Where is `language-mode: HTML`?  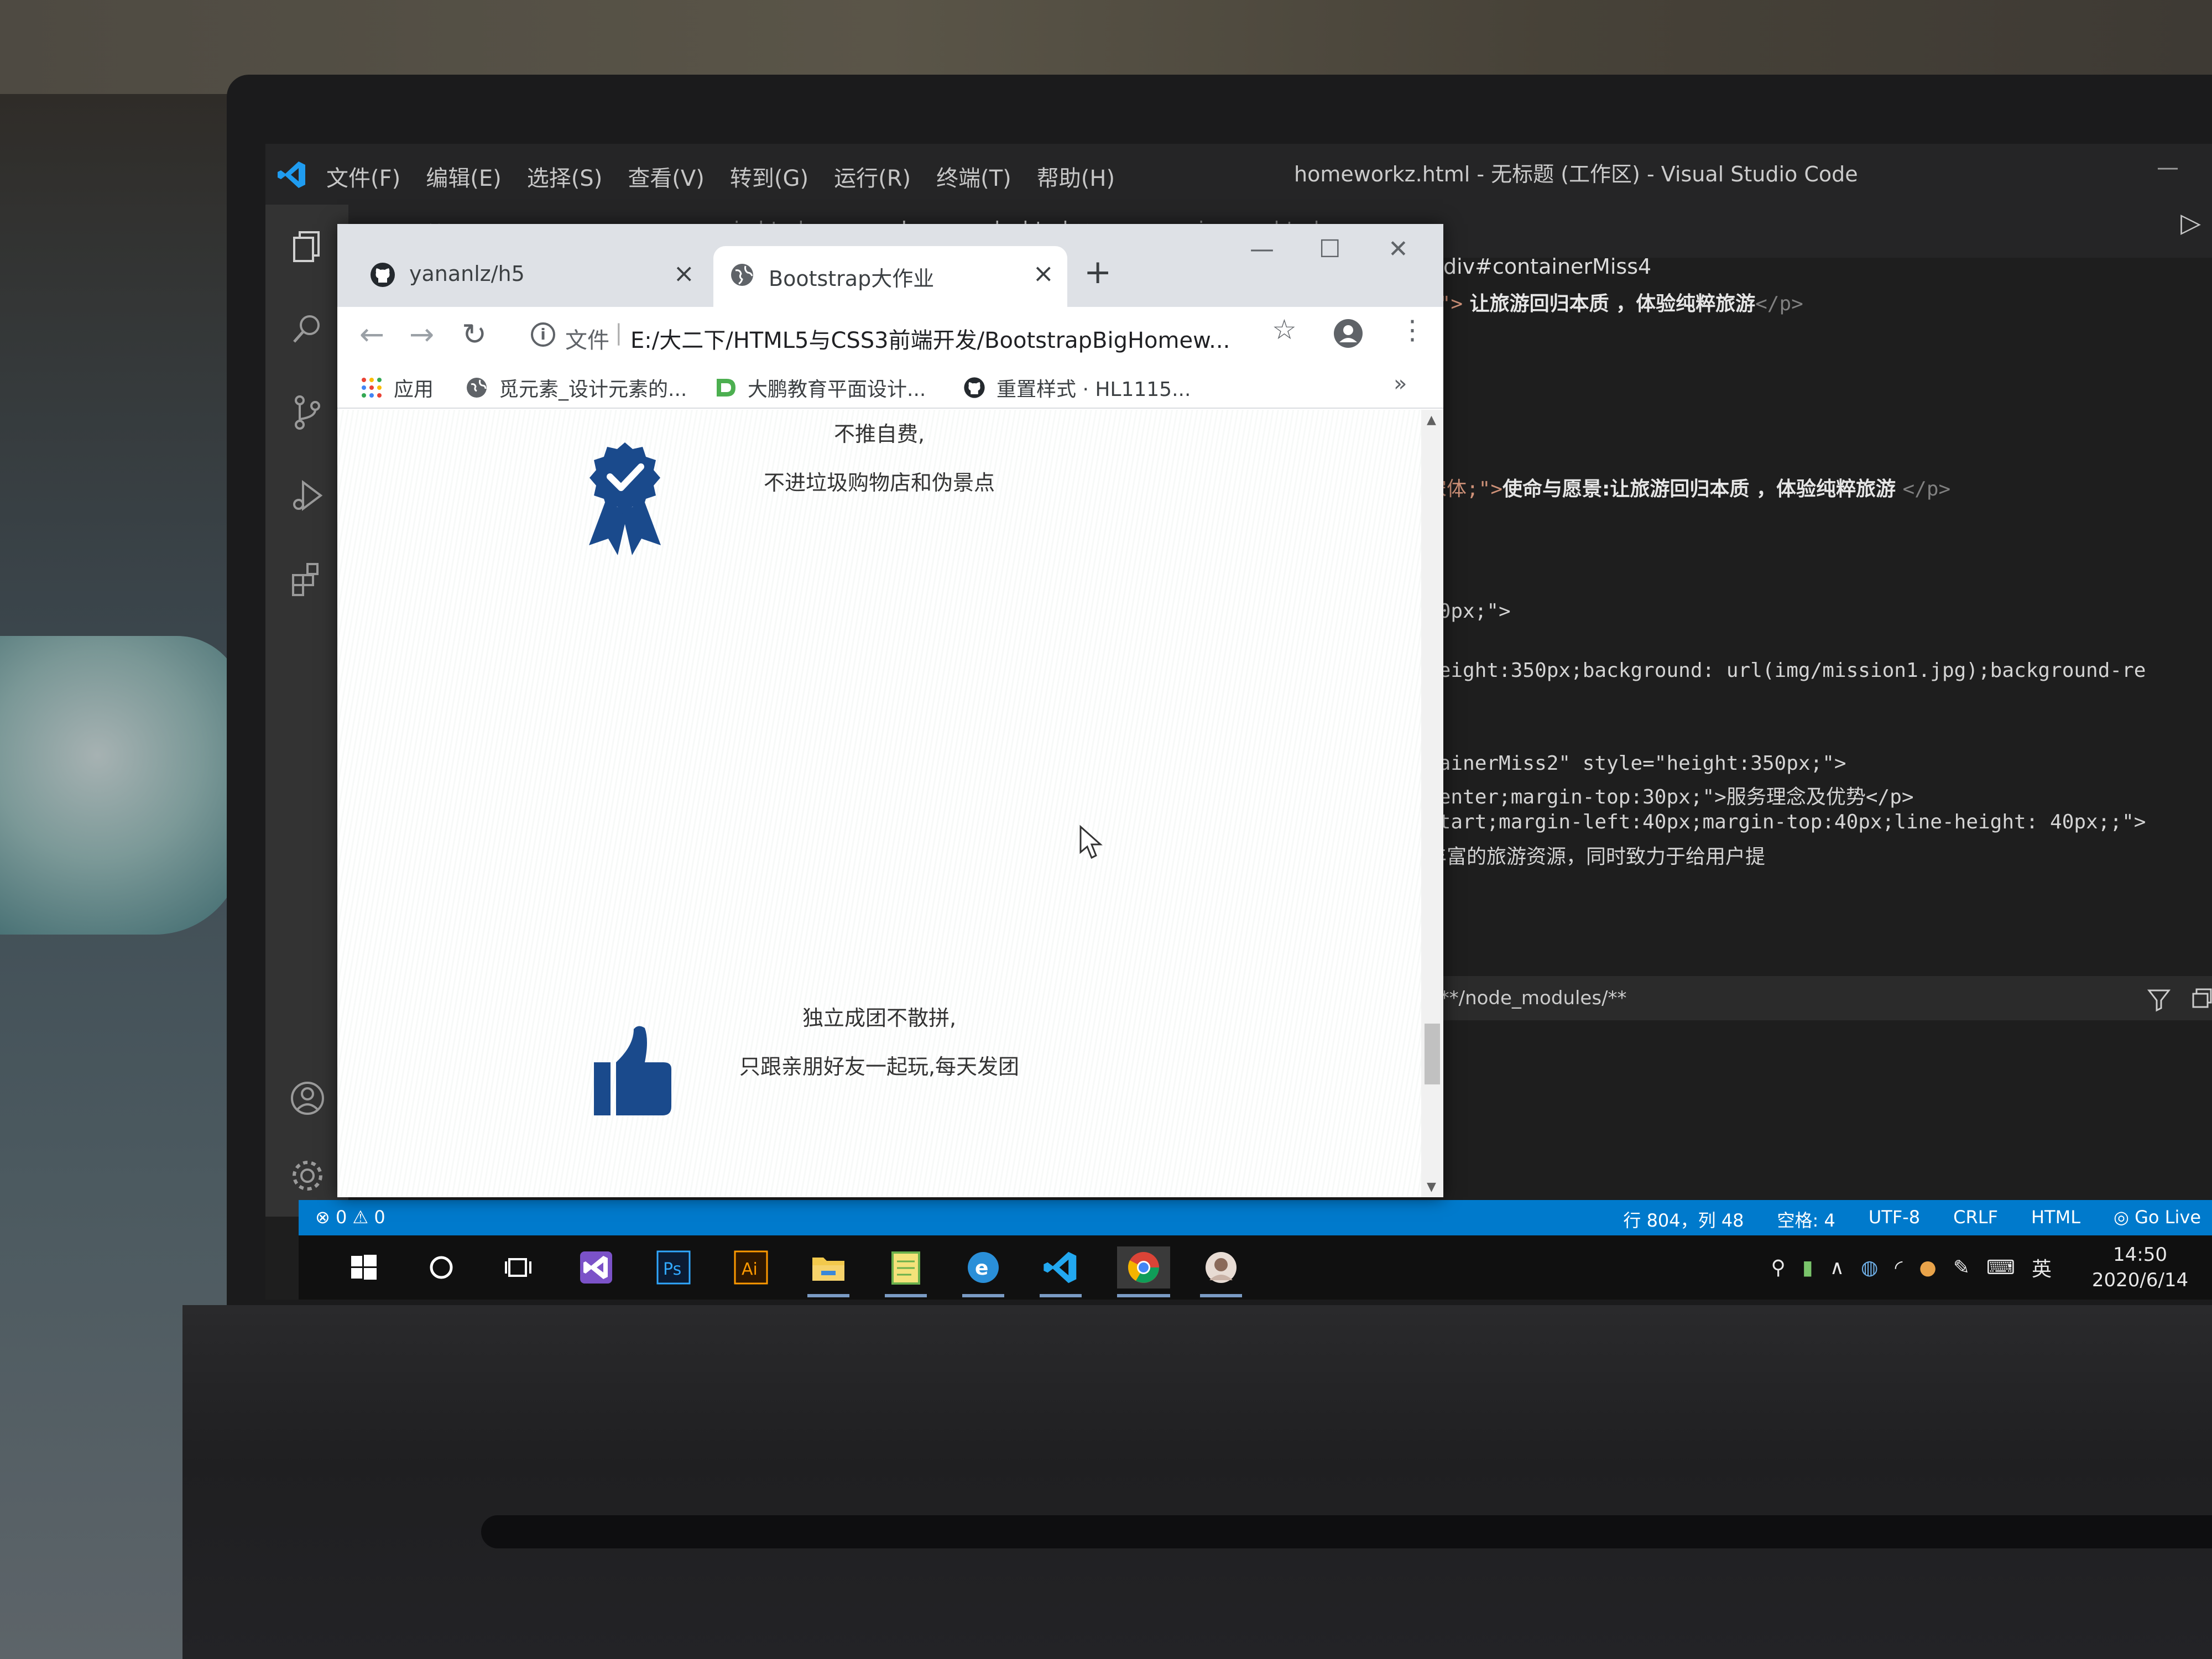 language-mode: HTML is located at coordinates (2055, 1219).